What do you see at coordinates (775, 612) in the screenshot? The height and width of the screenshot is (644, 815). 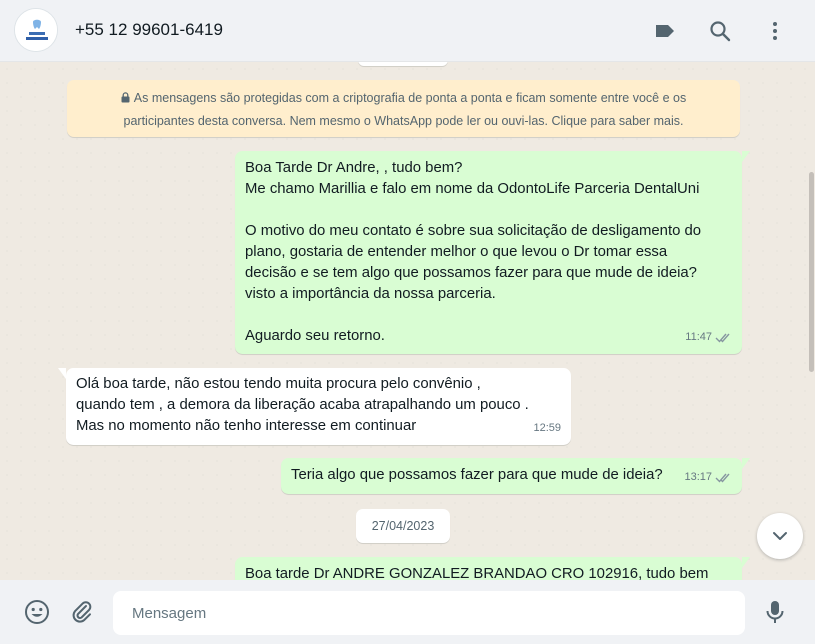 I see `mic-icon` at bounding box center [775, 612].